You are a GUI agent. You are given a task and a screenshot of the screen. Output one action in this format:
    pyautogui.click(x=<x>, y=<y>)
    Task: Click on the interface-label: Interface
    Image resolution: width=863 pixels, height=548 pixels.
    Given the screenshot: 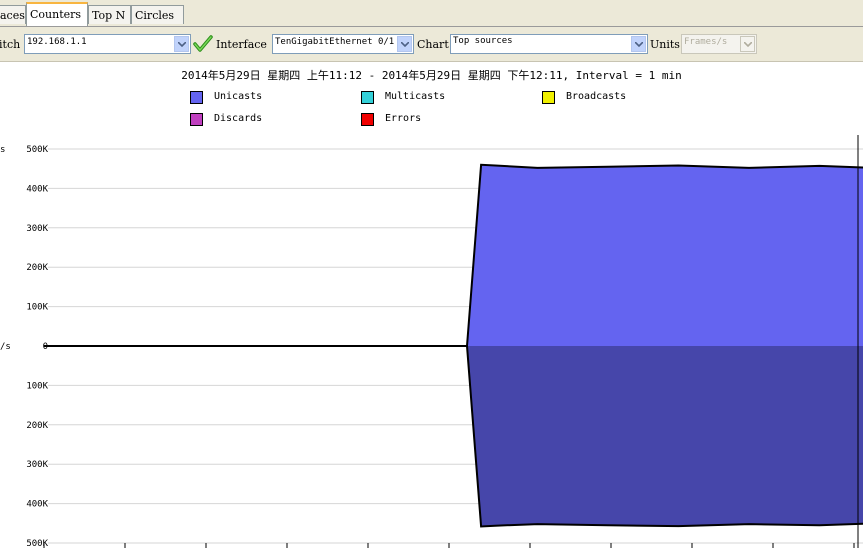 What is the action you would take?
    pyautogui.click(x=241, y=44)
    